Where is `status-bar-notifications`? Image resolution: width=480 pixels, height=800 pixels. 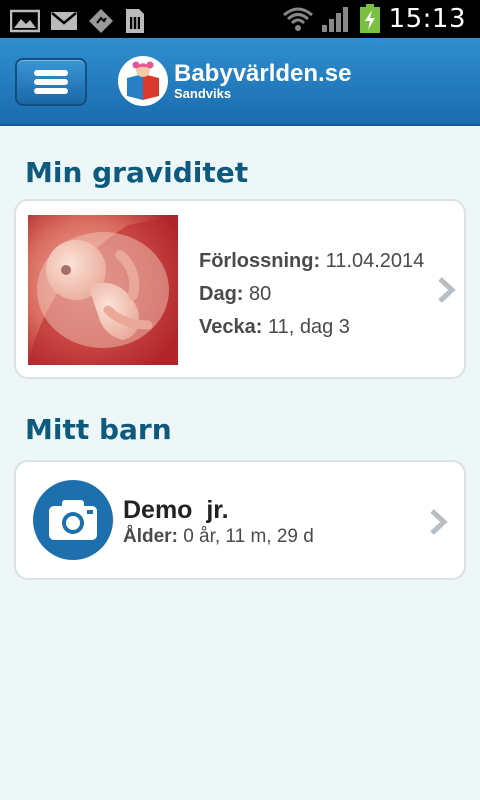
status-bar-notifications is located at coordinates (78, 21).